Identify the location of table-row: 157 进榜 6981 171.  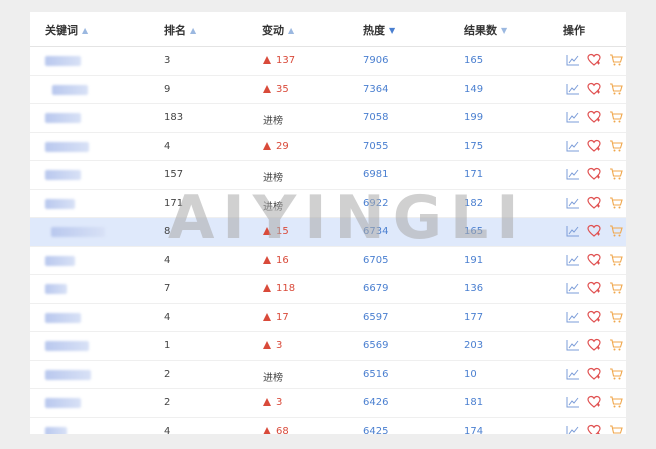
(328, 175).